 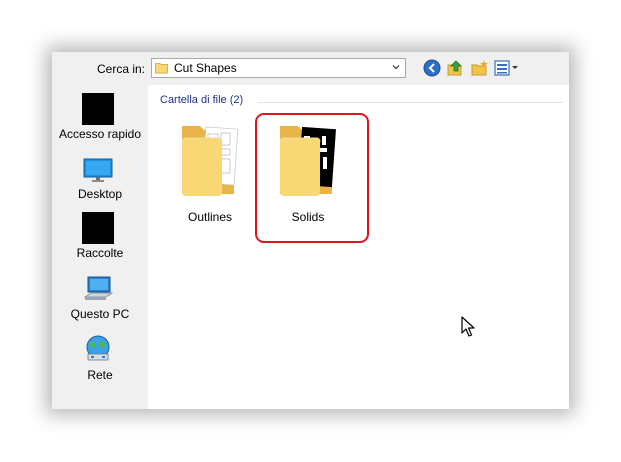 I want to click on folder-item-label: Outlines, so click(x=210, y=217).